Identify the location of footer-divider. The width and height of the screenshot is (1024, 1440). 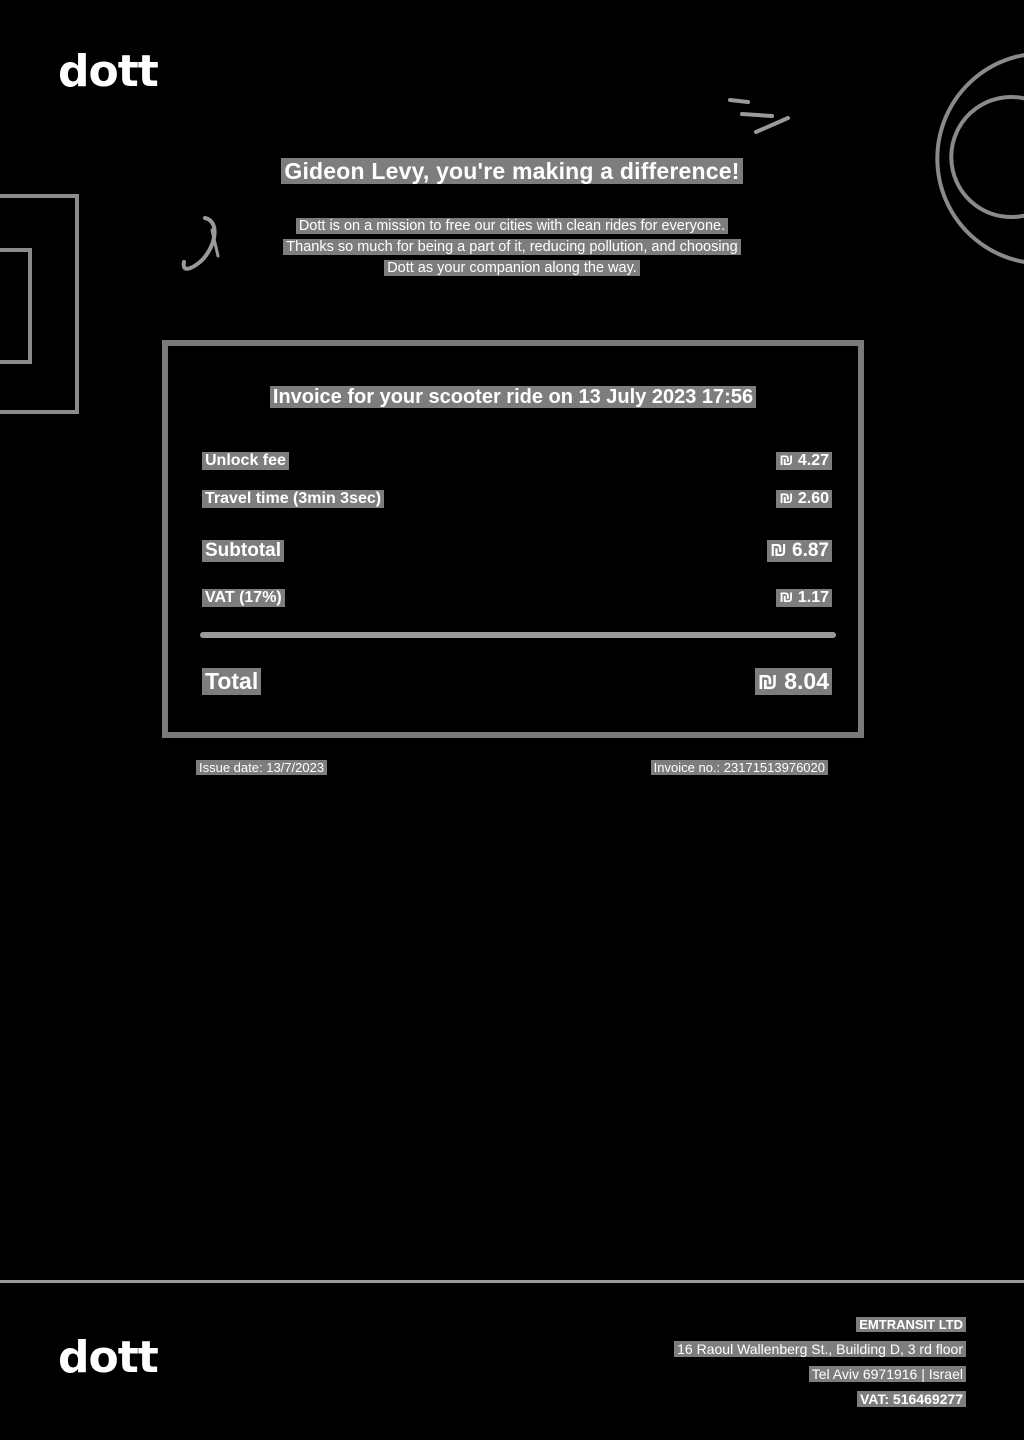
(512, 1281).